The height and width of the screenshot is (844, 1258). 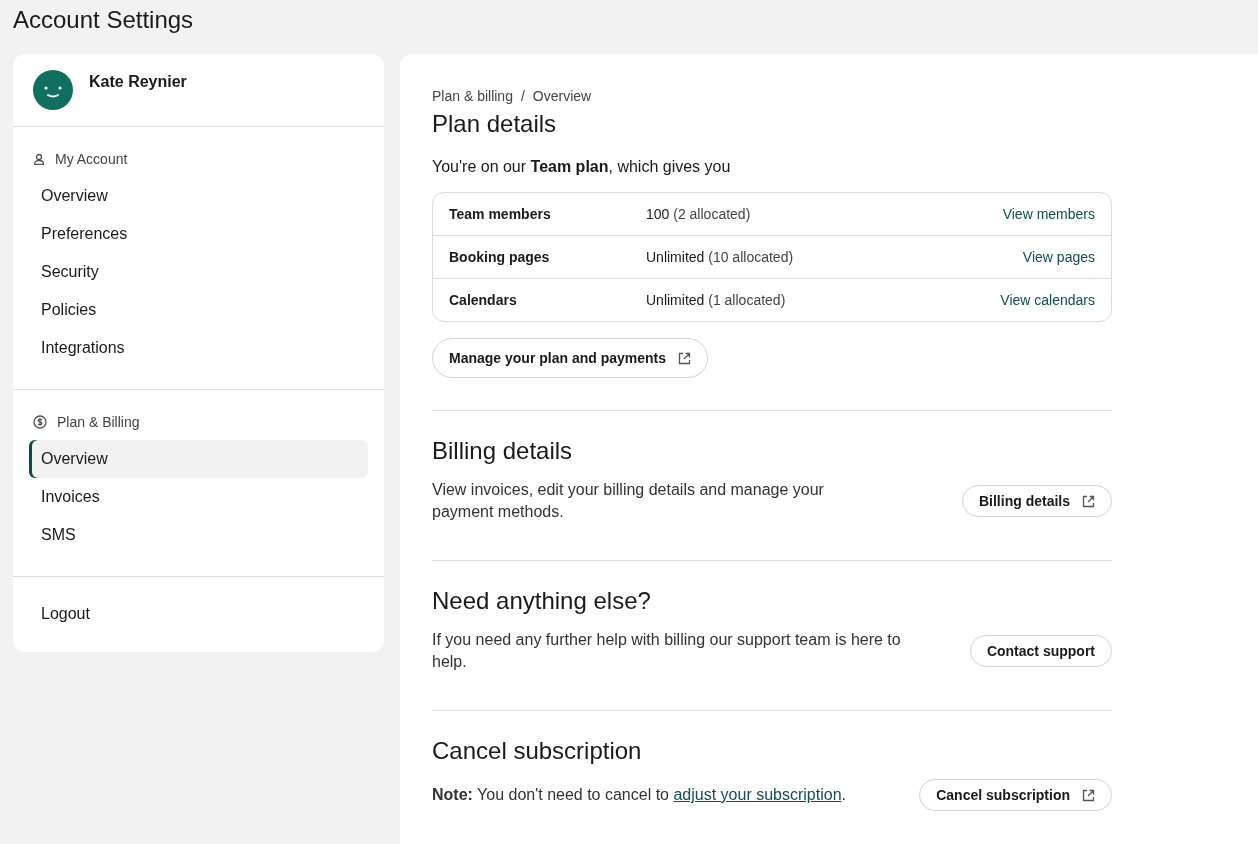 What do you see at coordinates (1040, 651) in the screenshot?
I see `pill-button: Contact support` at bounding box center [1040, 651].